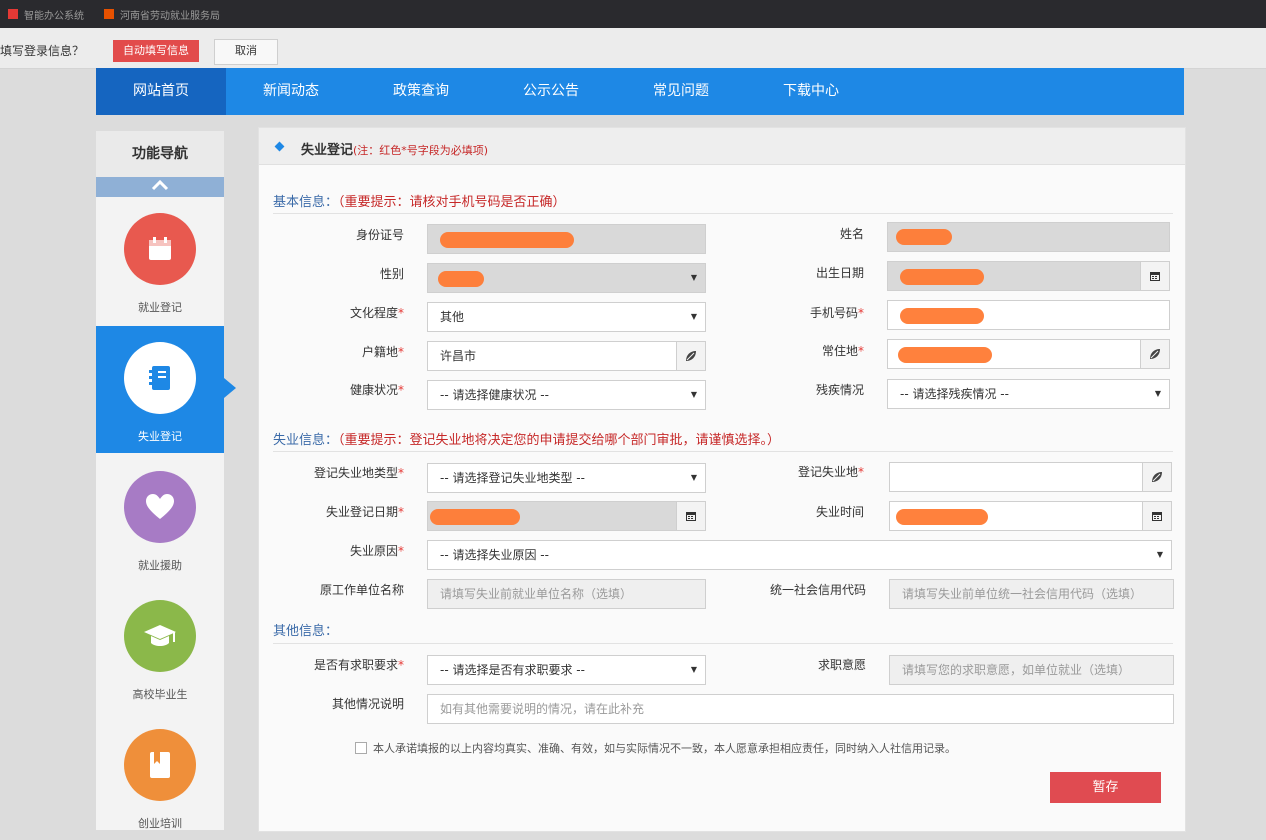 This screenshot has height=840, width=1266. I want to click on diamond-icon, so click(279, 146).